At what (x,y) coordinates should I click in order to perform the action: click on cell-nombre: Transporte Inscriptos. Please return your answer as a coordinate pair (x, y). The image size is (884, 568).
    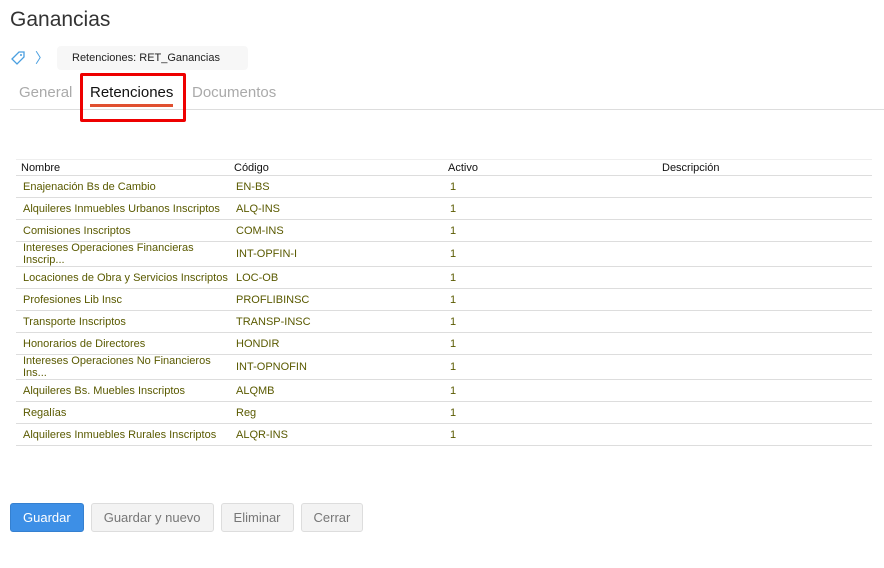
    Looking at the image, I should click on (122, 321).